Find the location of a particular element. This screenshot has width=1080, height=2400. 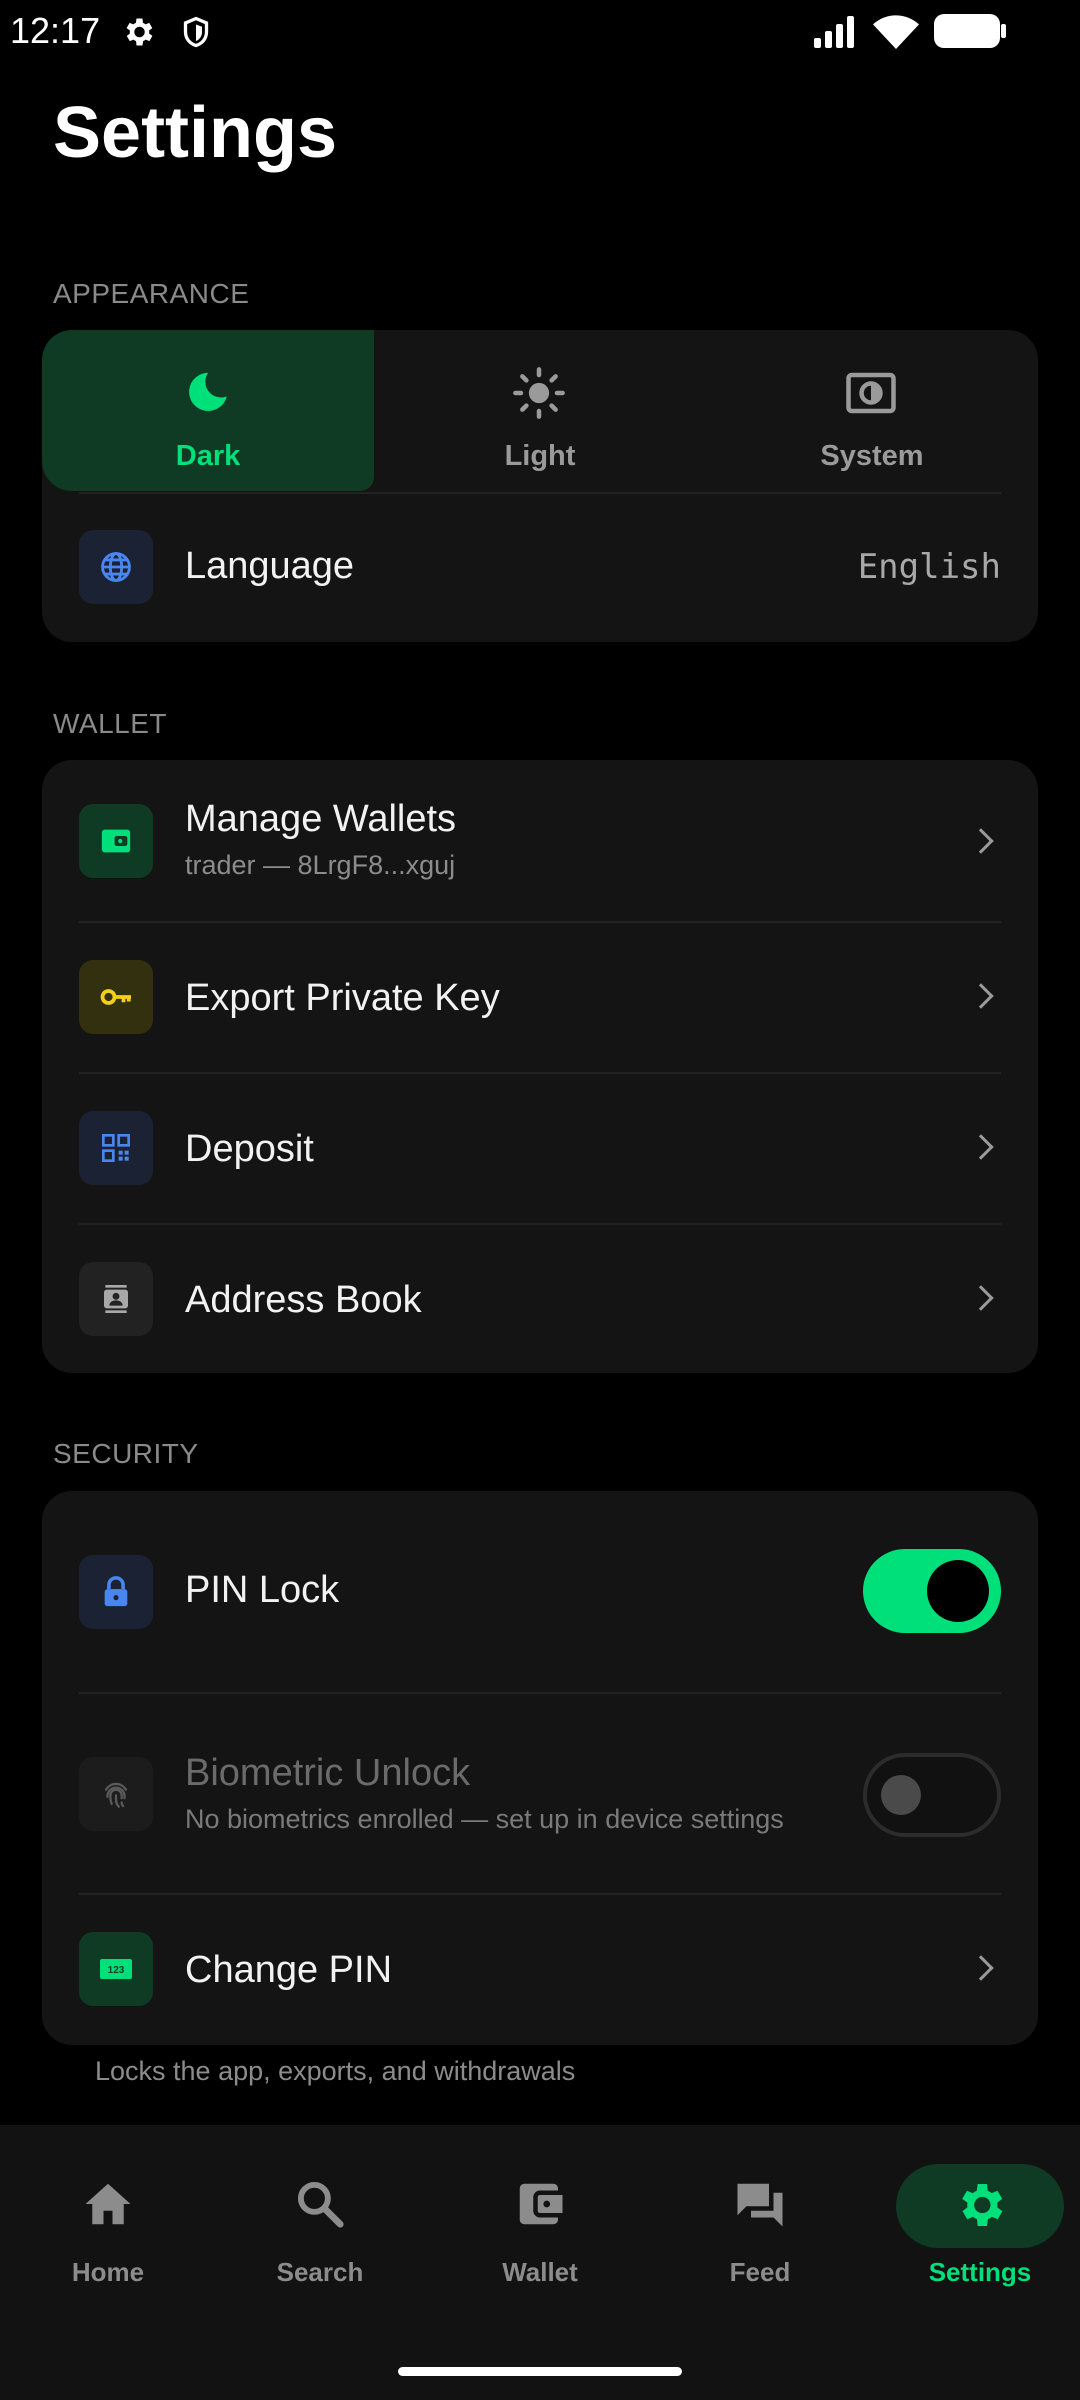

change-pin-row: 123 Change PIN is located at coordinates (540, 1970).